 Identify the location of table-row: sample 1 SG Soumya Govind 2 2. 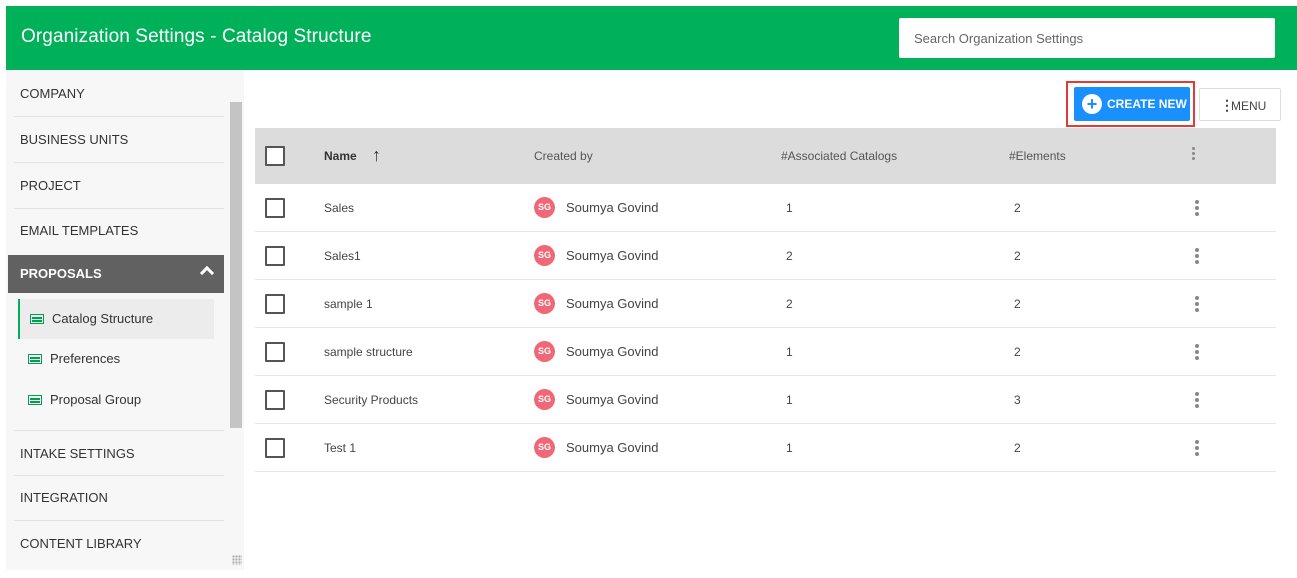
(765, 304).